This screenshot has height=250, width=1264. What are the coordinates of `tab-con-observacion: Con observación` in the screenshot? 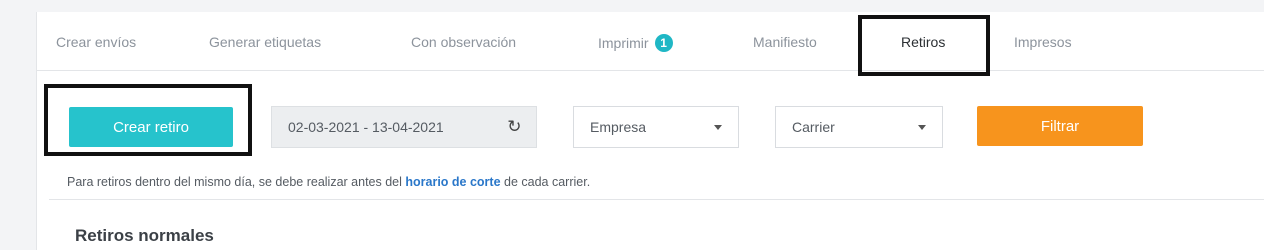 It's located at (463, 42).